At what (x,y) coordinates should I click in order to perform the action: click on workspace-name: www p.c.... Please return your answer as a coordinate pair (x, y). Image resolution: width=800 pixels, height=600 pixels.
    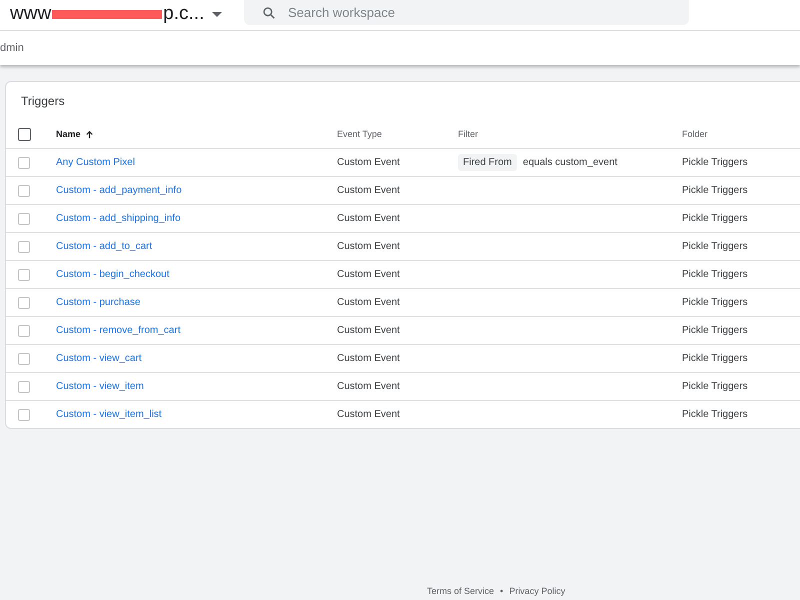
    Looking at the image, I should click on (107, 14).